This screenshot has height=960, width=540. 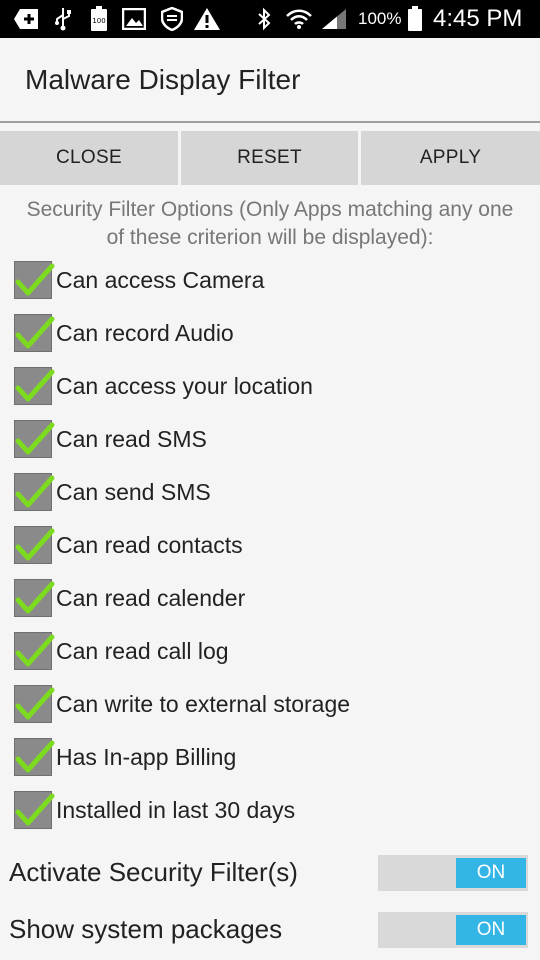 I want to click on filter-option-label: Can access your location, so click(x=184, y=385).